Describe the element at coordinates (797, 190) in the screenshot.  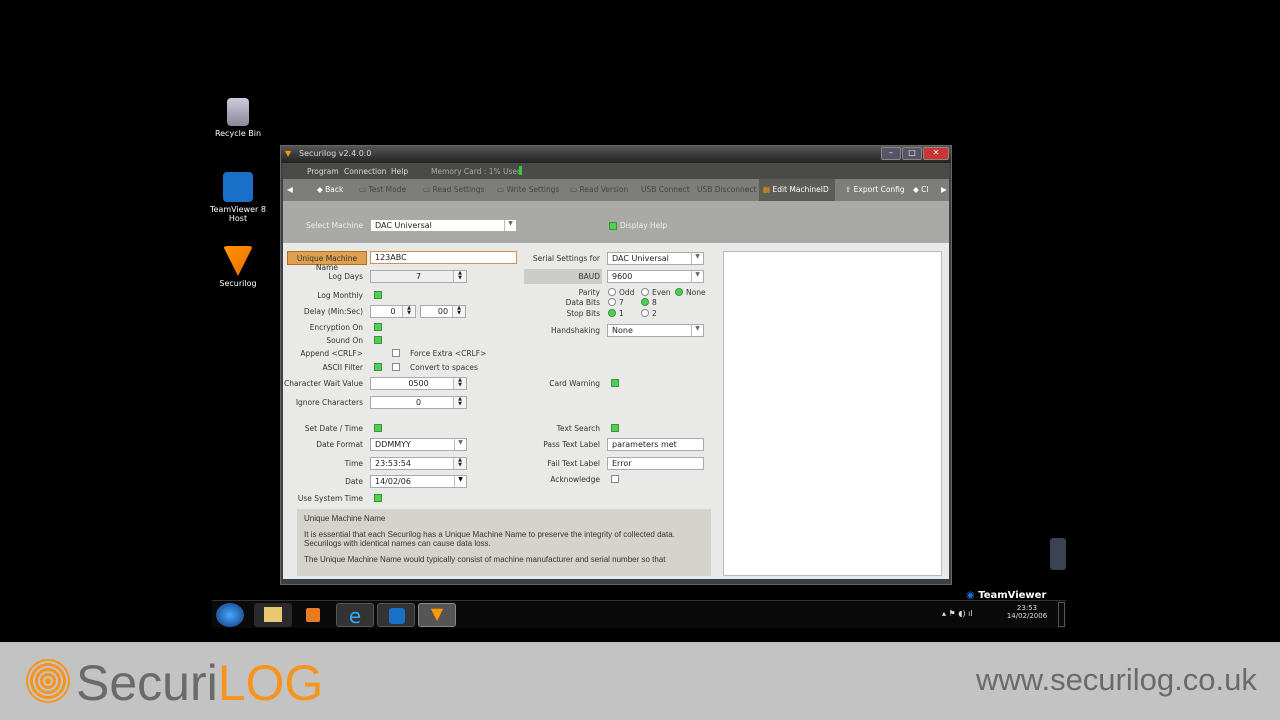
I see `toolbar-edit-machineid: ▦ Edit MachineID` at that location.